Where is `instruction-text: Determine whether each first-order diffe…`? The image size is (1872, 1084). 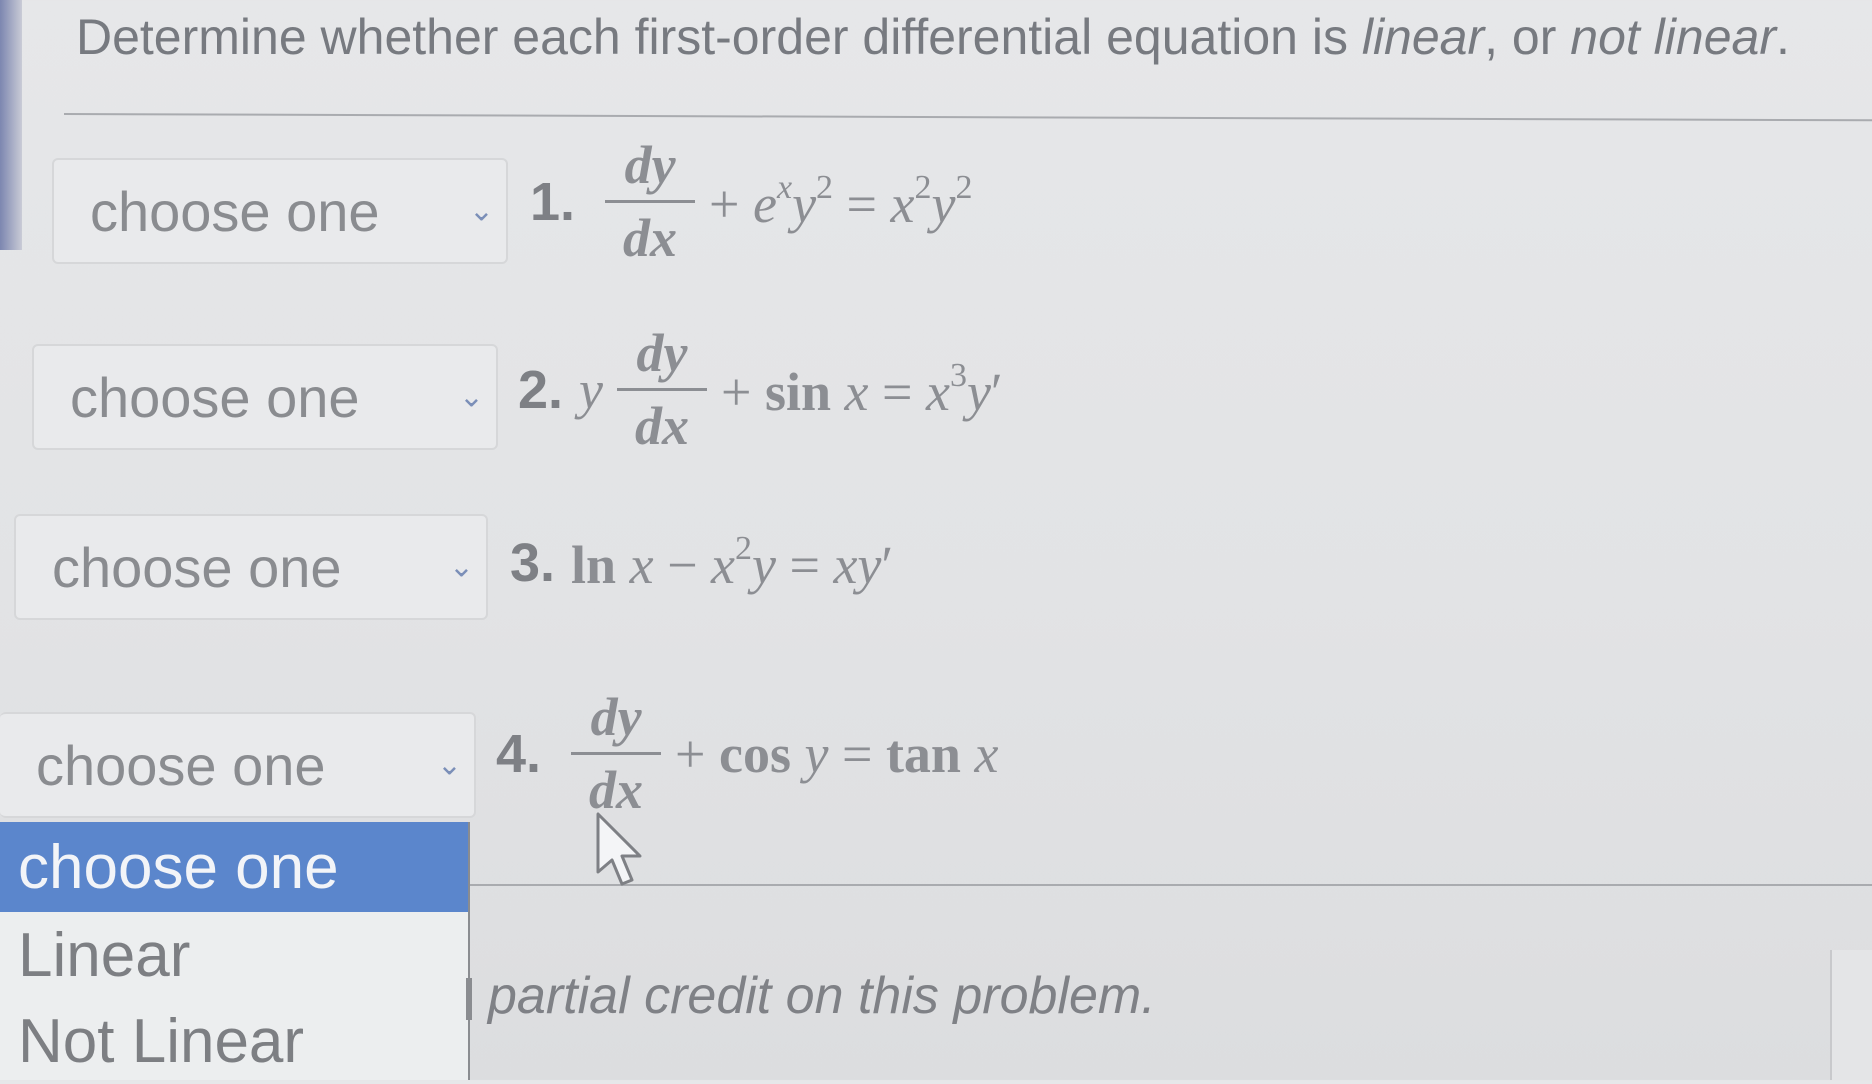 instruction-text: Determine whether each first-order diffe… is located at coordinates (933, 37).